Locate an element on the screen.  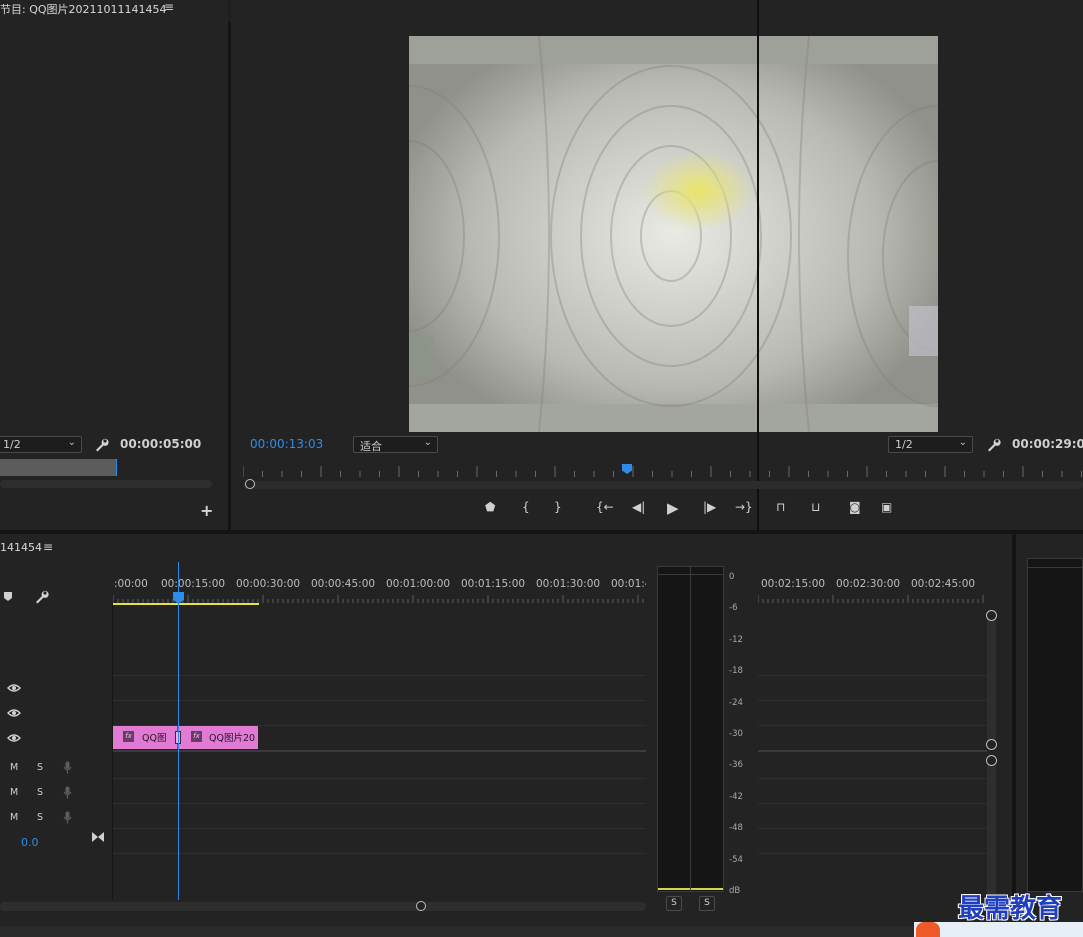
program-zoom-scrollbar is located at coordinates (663, 485).